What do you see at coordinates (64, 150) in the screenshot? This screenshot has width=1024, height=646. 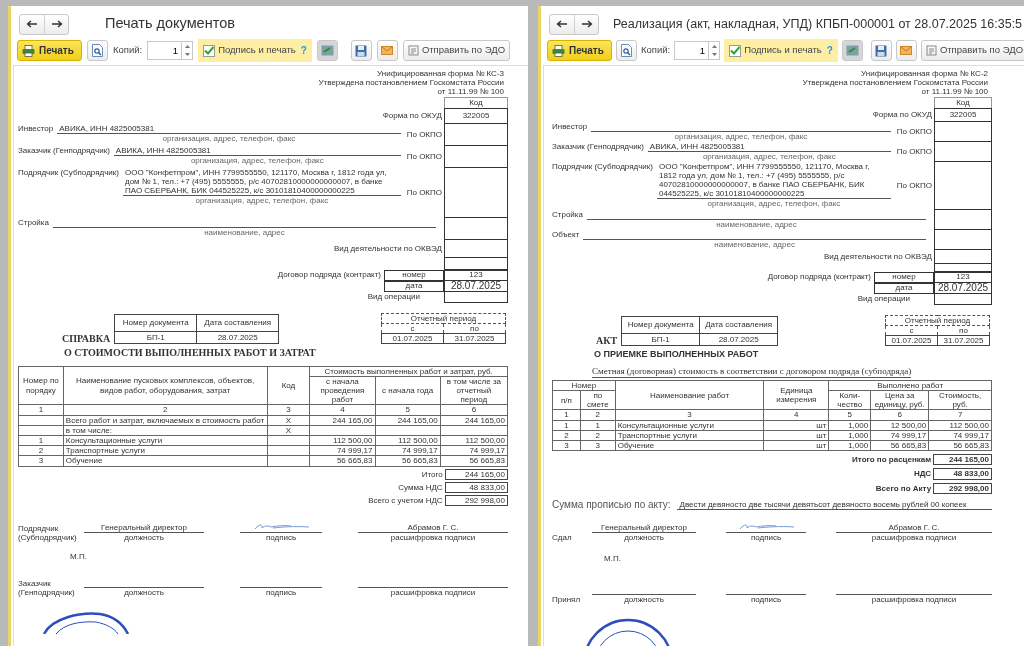 I see `party-label: Заказчик (Генподрядчик)` at bounding box center [64, 150].